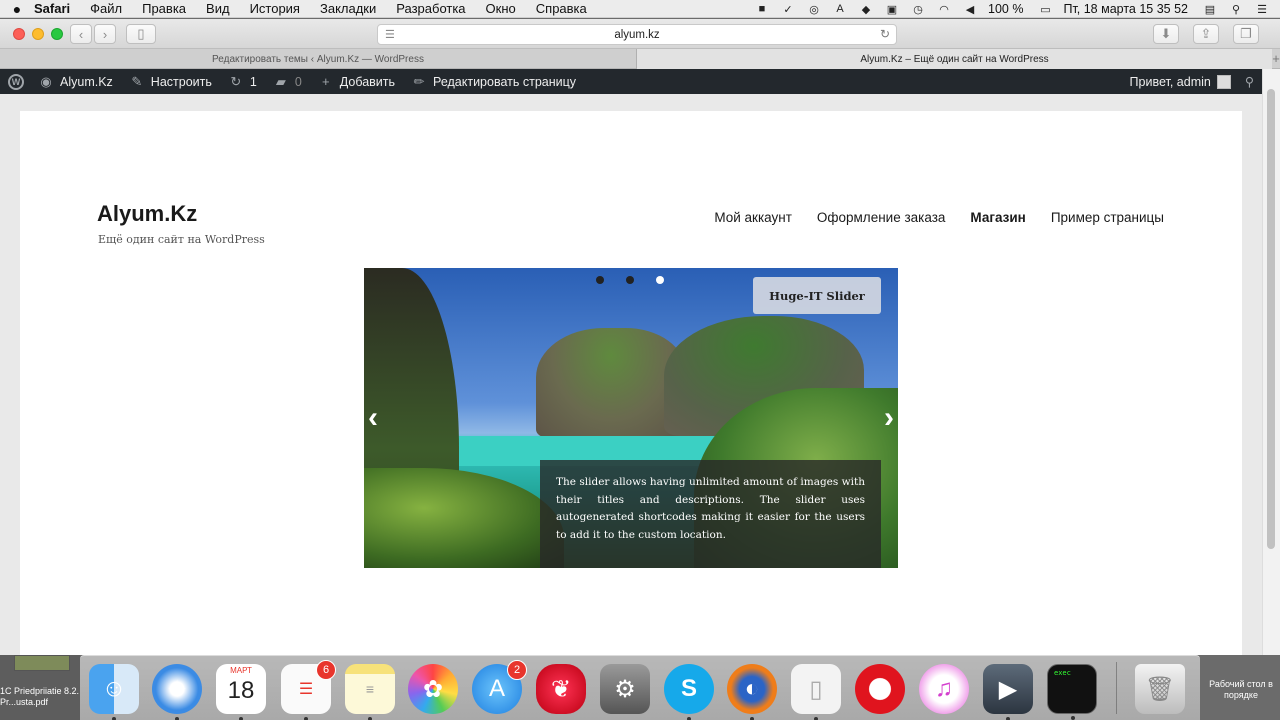 This screenshot has height=720, width=1280. Describe the element at coordinates (499, 687) in the screenshot. I see `app-store-icon: A 2` at that location.